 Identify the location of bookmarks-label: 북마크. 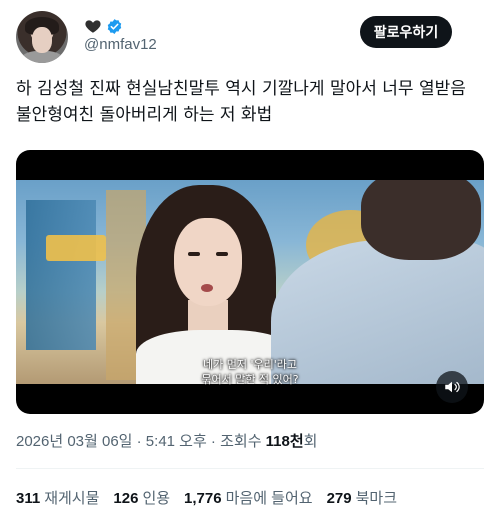
(376, 498).